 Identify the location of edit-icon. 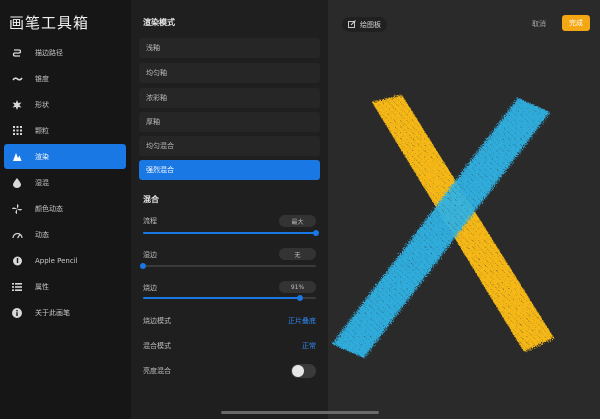
(352, 24).